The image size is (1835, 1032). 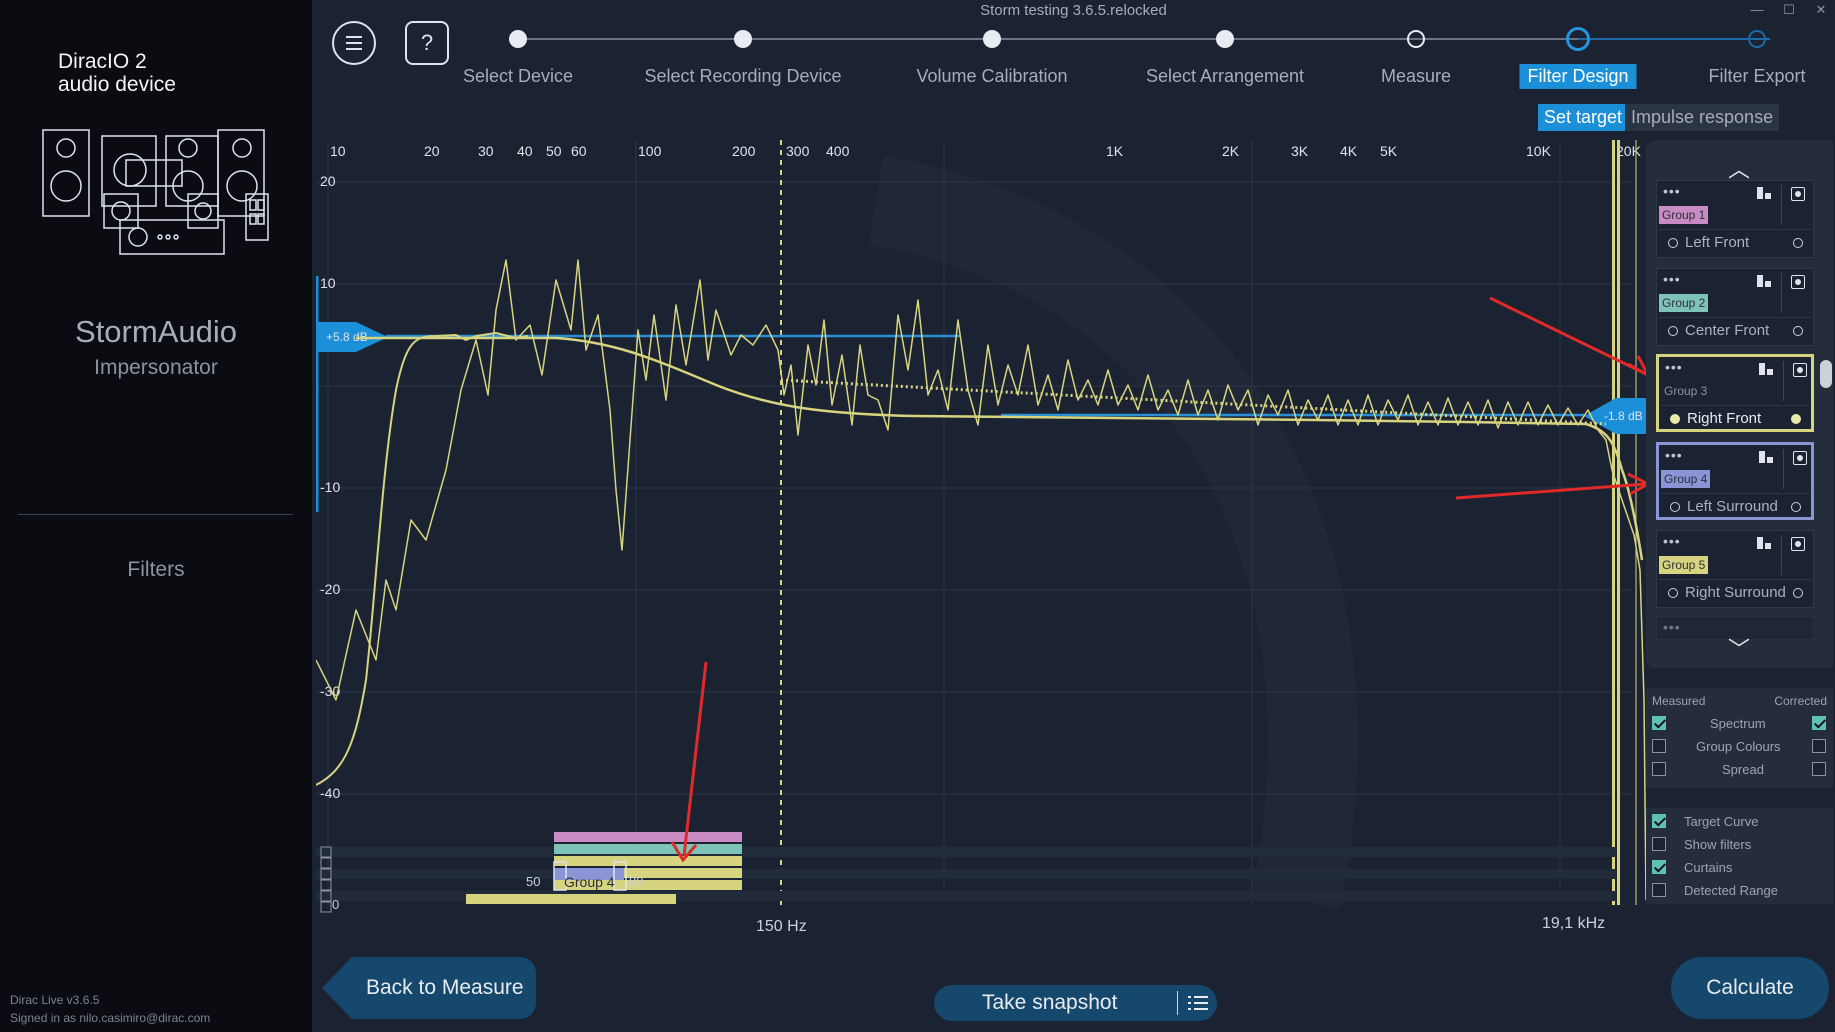 I want to click on step-dot-filter-design, so click(x=1578, y=39).